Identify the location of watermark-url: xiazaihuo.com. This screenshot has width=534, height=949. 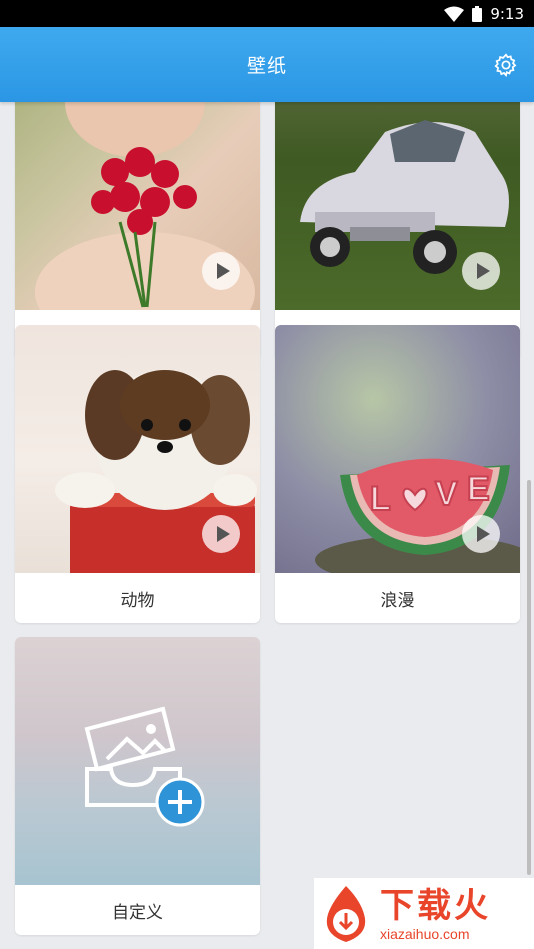
(425, 933).